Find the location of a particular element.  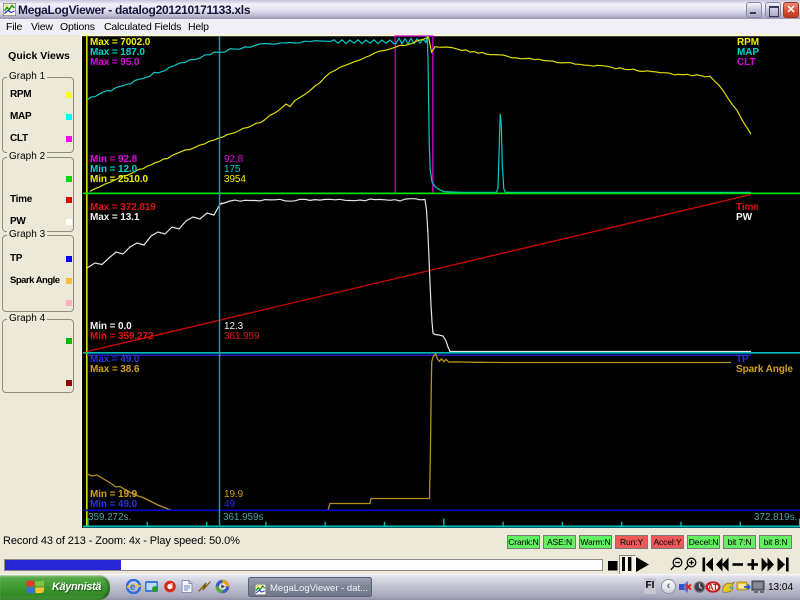

svg-text: ATI is located at coordinates (714, 587).